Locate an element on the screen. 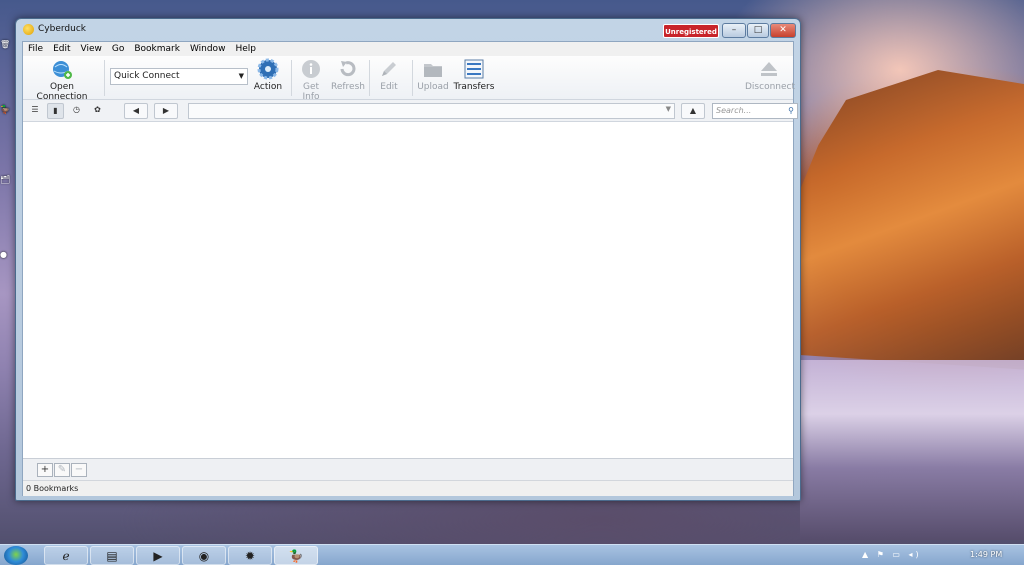 The width and height of the screenshot is (1024, 565). open-connection-label: Open Connection is located at coordinates (62, 92).